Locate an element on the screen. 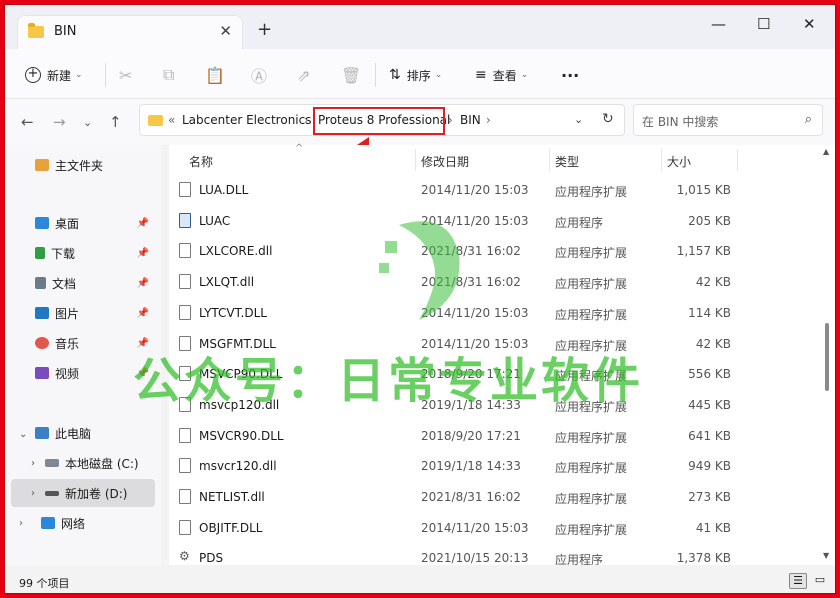 The image size is (840, 598). sidebar-item-music: 音乐 📌 is located at coordinates (95, 343).